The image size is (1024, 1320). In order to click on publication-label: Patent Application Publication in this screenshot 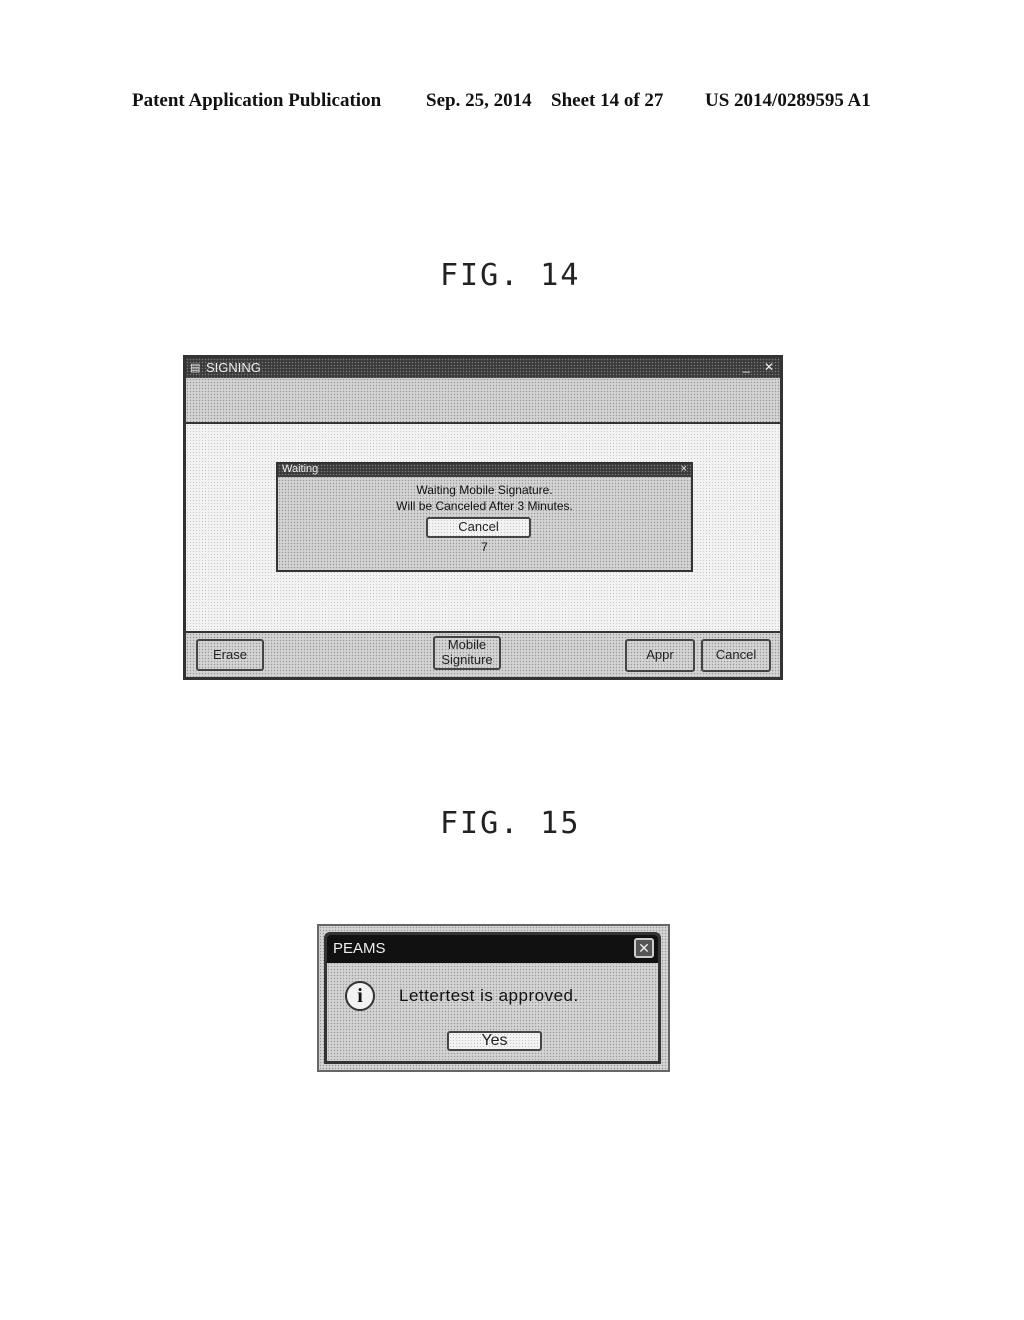, I will do `click(257, 100)`.